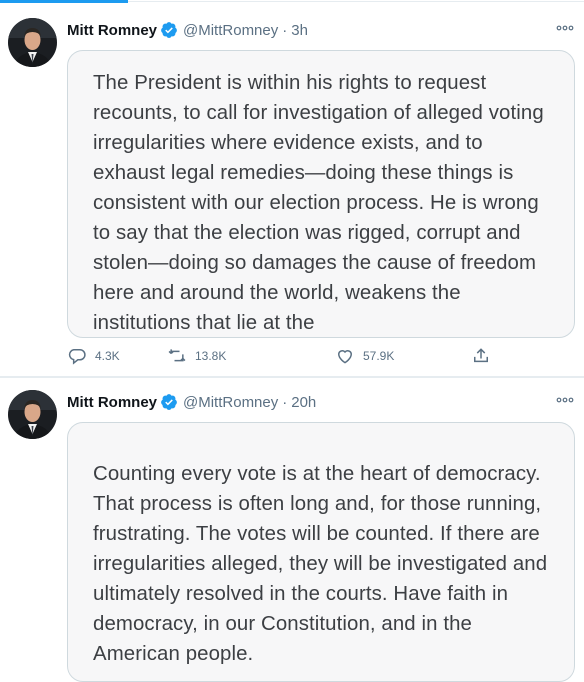  What do you see at coordinates (282, 356) in the screenshot?
I see `tweet-actions: 4.3K 13.8K 57.9K` at bounding box center [282, 356].